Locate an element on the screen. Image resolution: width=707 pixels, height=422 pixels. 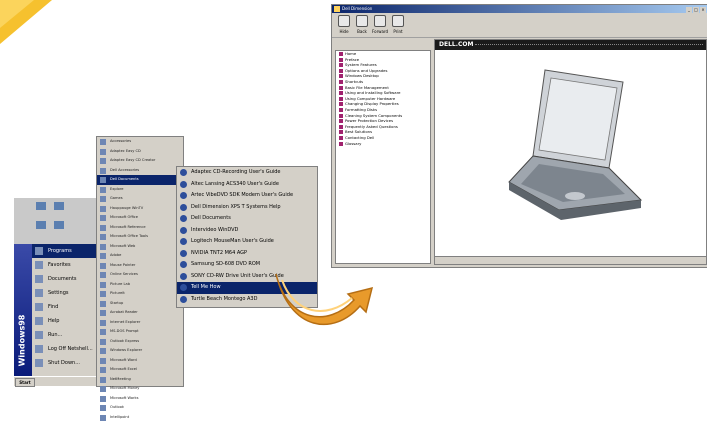
programs-menu-item: Microsoft Word is located at coordinates (140, 361).